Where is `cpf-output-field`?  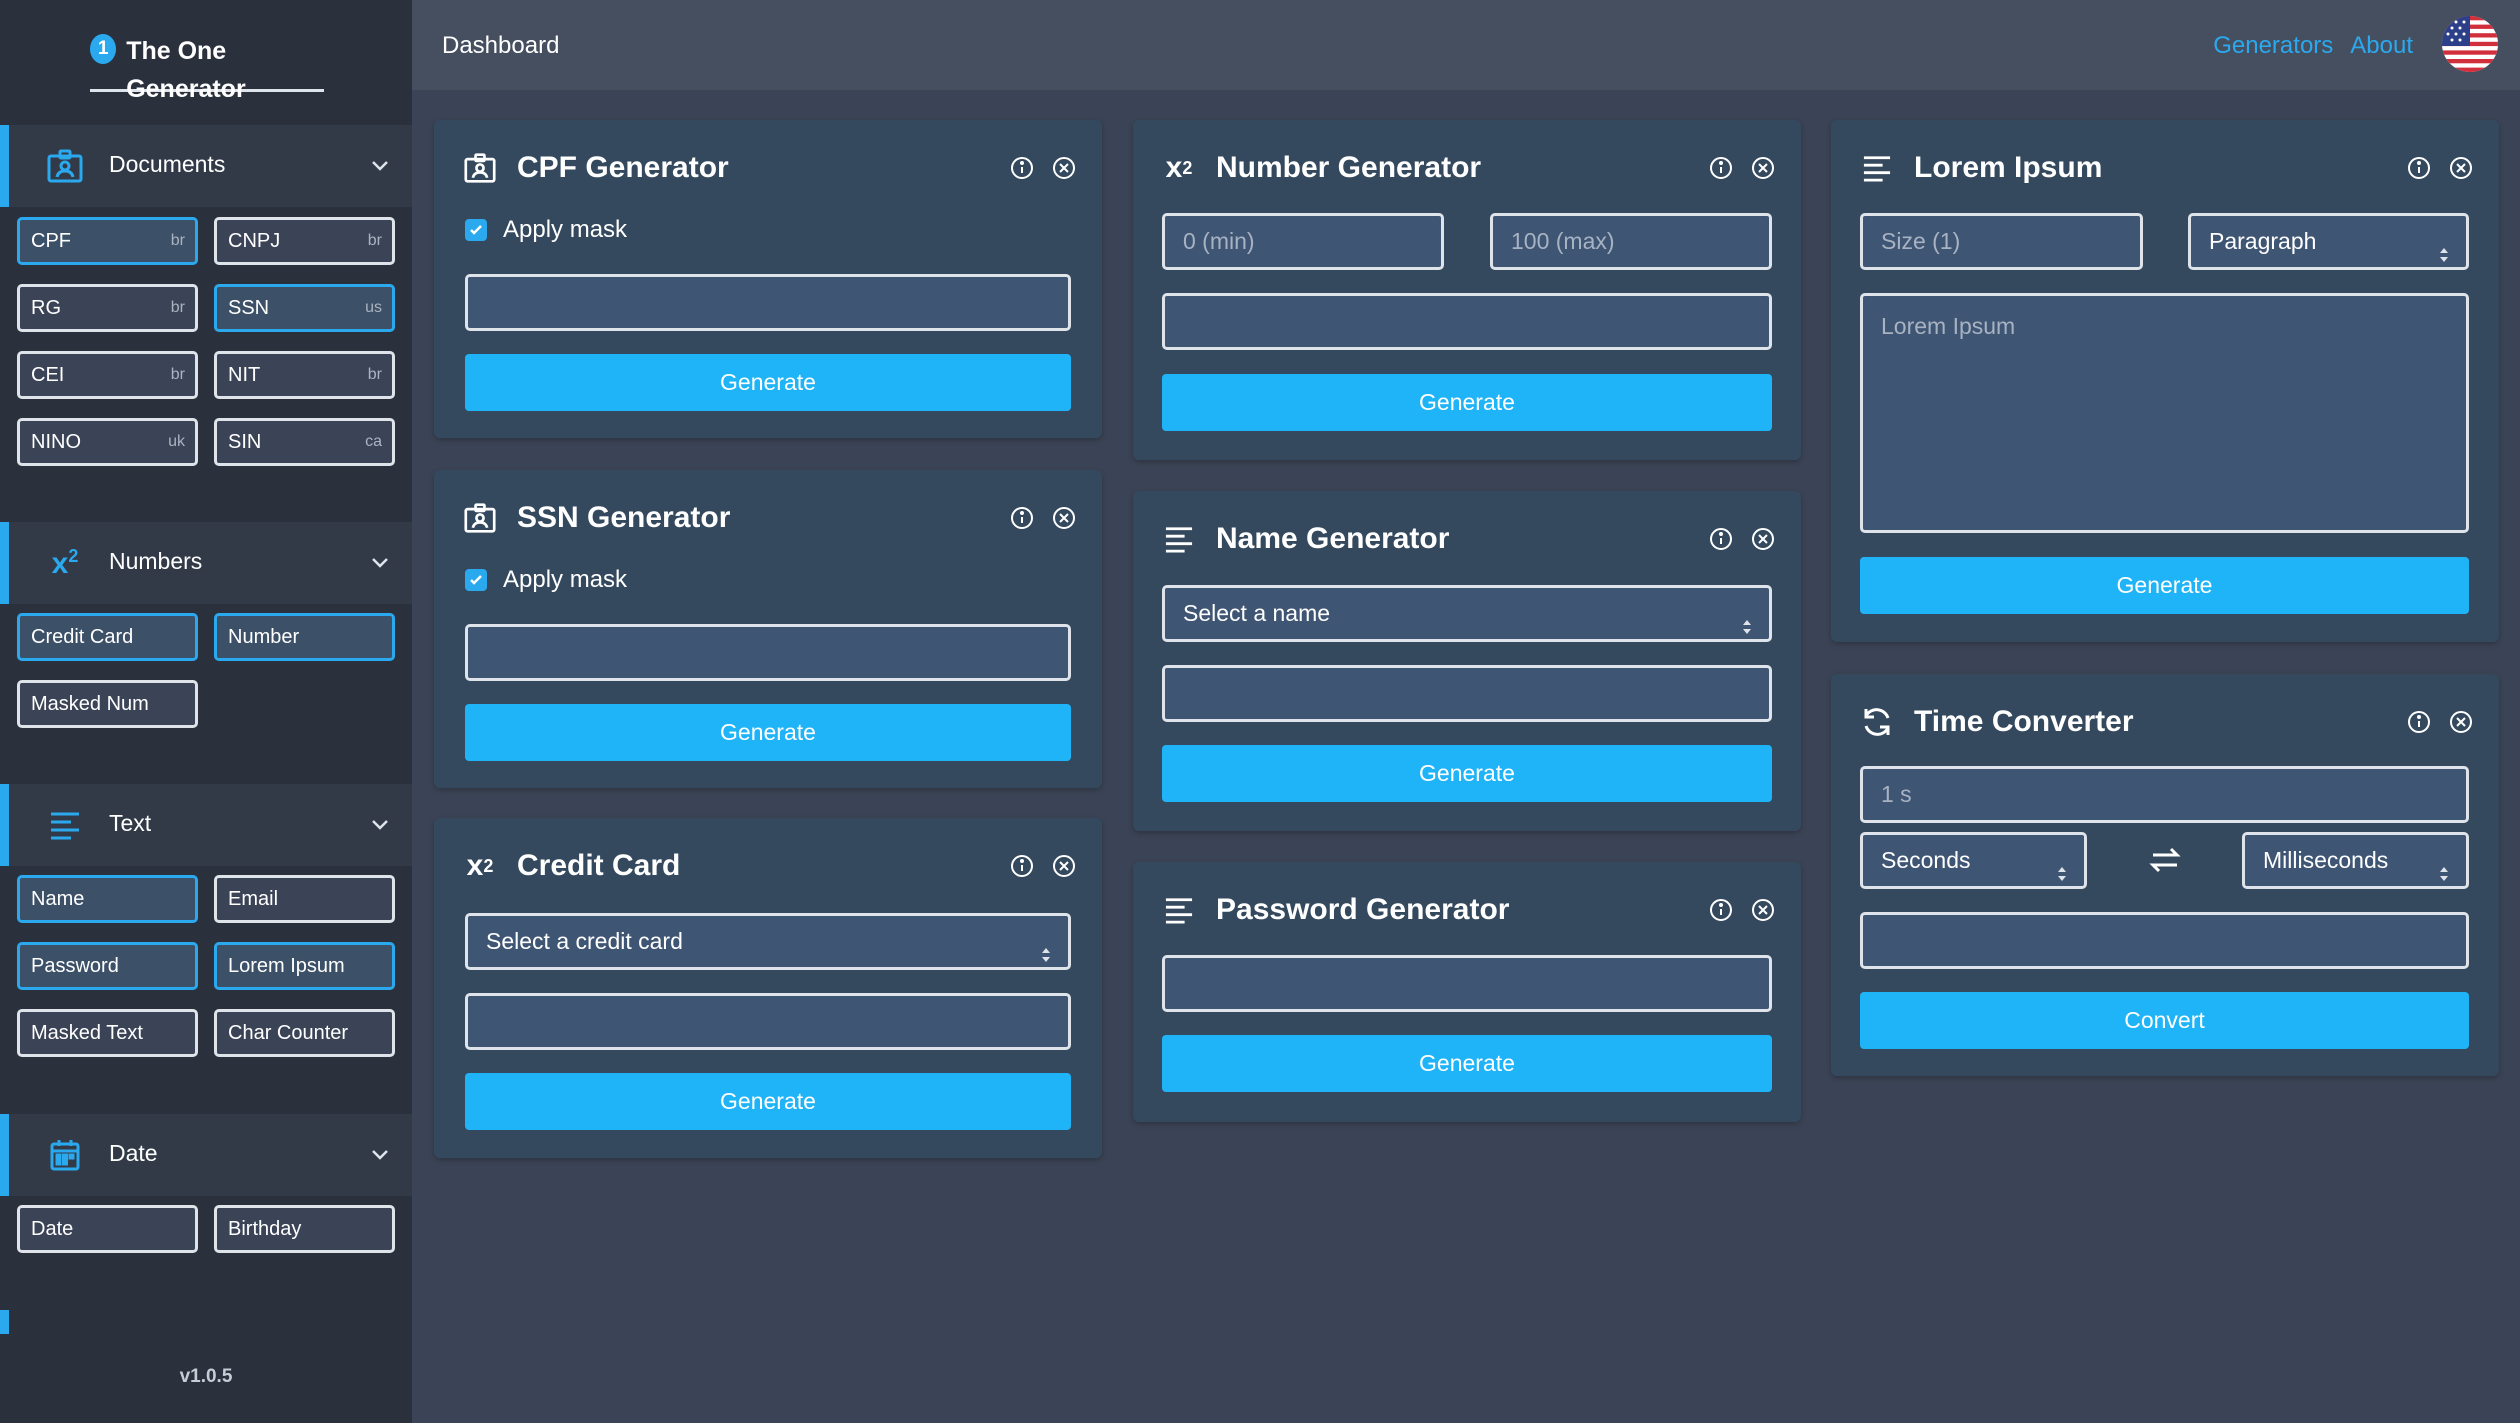
cpf-output-field is located at coordinates (768, 302).